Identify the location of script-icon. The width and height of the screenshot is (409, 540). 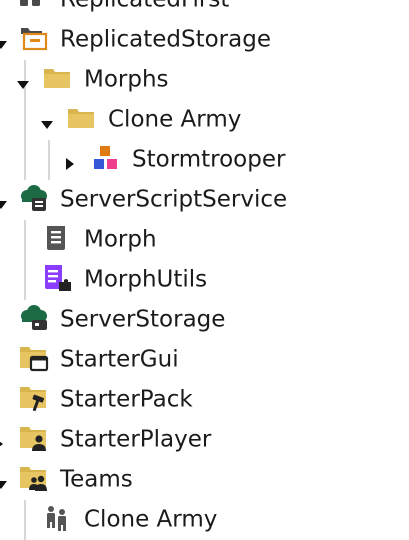
(56, 240).